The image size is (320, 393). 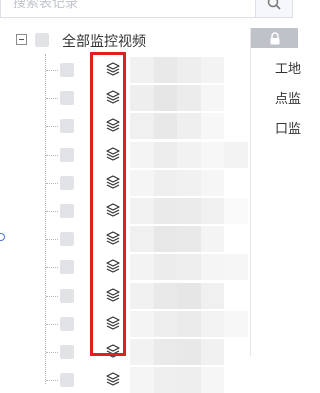 I want to click on tree-root-node: 全部监控视频, so click(x=125, y=41).